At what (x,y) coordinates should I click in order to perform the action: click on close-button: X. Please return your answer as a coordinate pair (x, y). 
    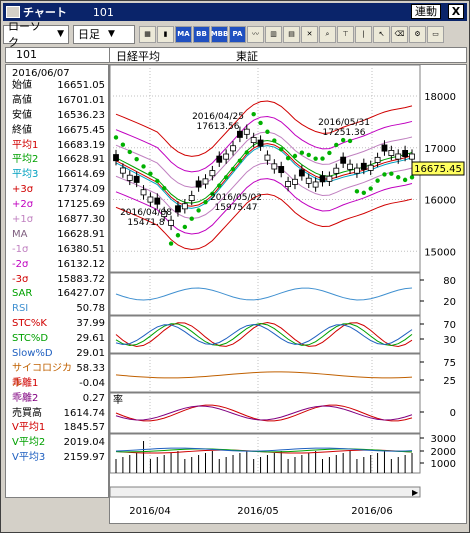
    Looking at the image, I should click on (456, 11).